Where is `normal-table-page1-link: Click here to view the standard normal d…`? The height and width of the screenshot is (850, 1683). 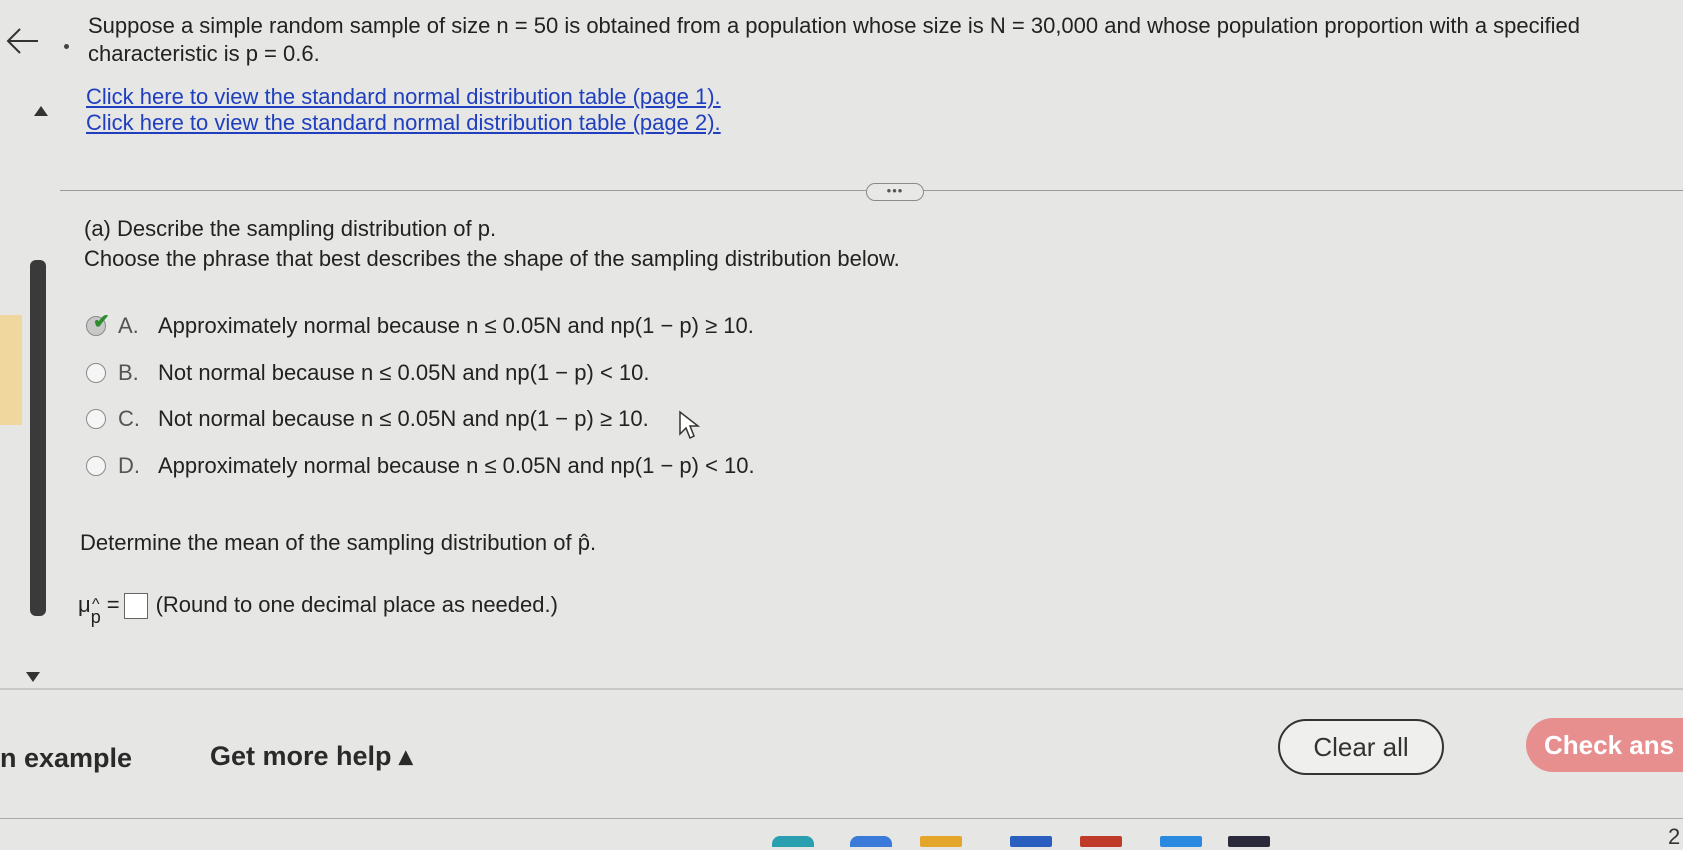 normal-table-page1-link: Click here to view the standard normal d… is located at coordinates (403, 97).